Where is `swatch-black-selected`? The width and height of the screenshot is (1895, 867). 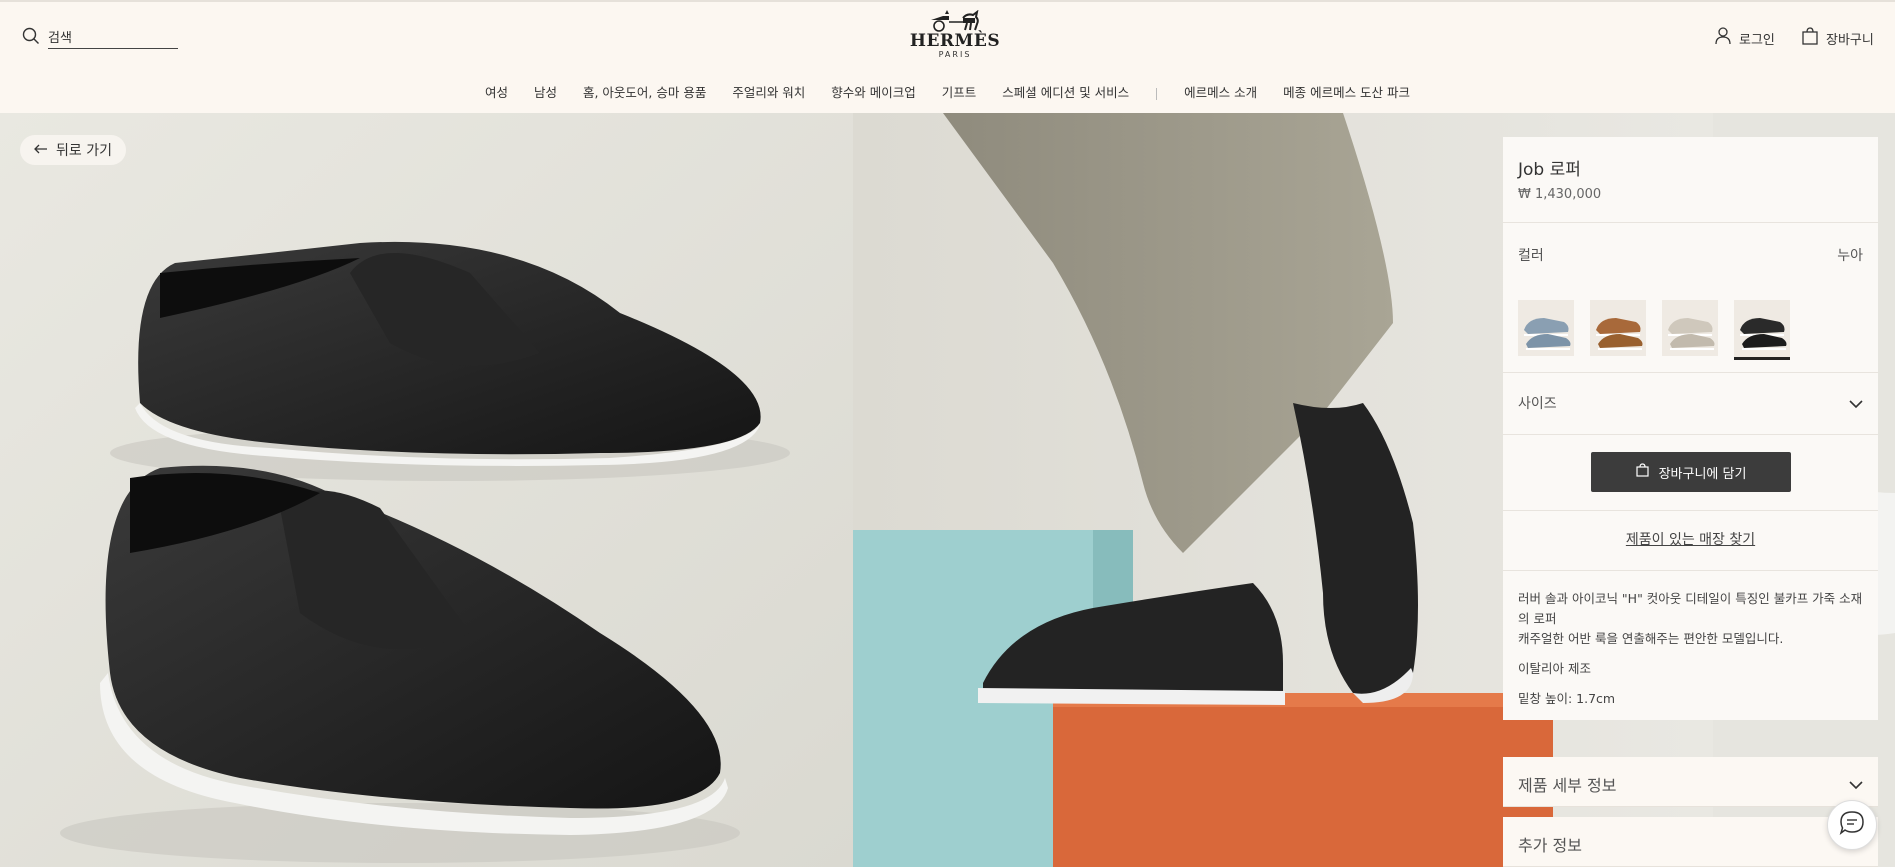 swatch-black-selected is located at coordinates (1762, 330).